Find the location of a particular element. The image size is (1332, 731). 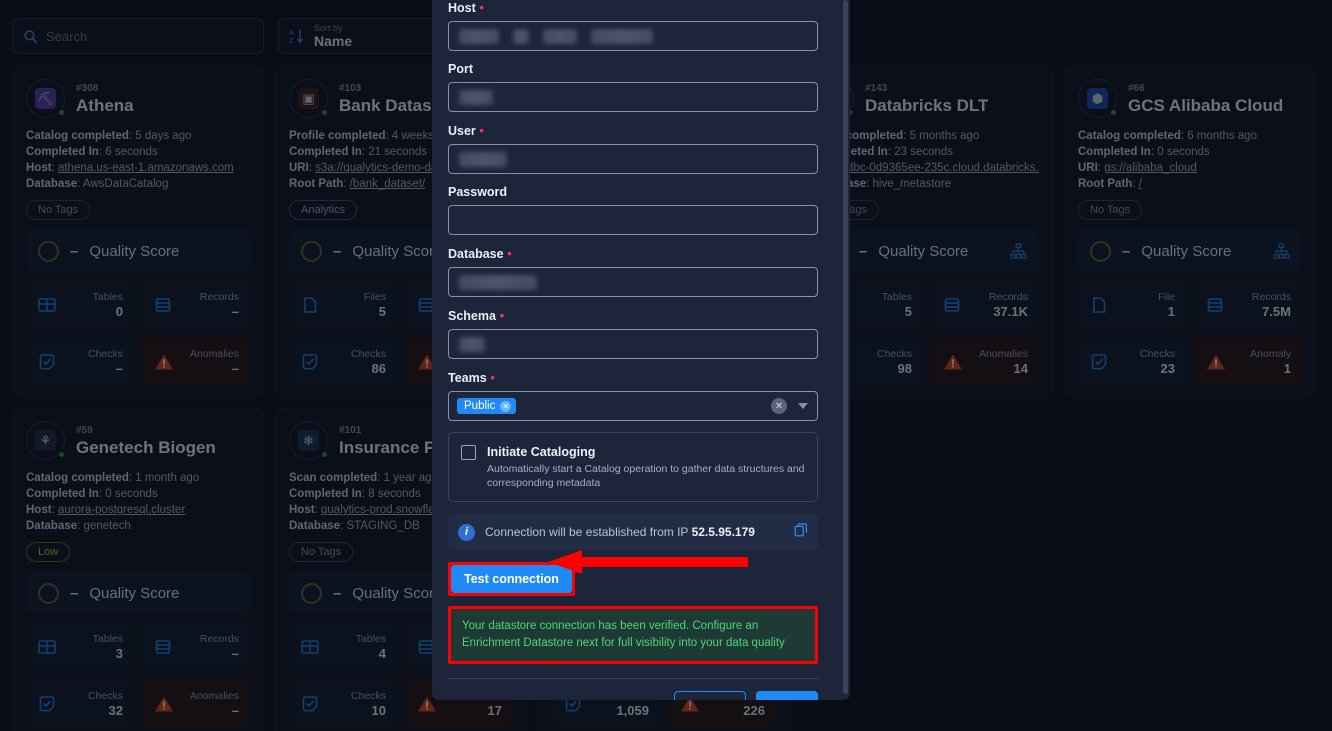

modal-scrollbar is located at coordinates (845, 347).